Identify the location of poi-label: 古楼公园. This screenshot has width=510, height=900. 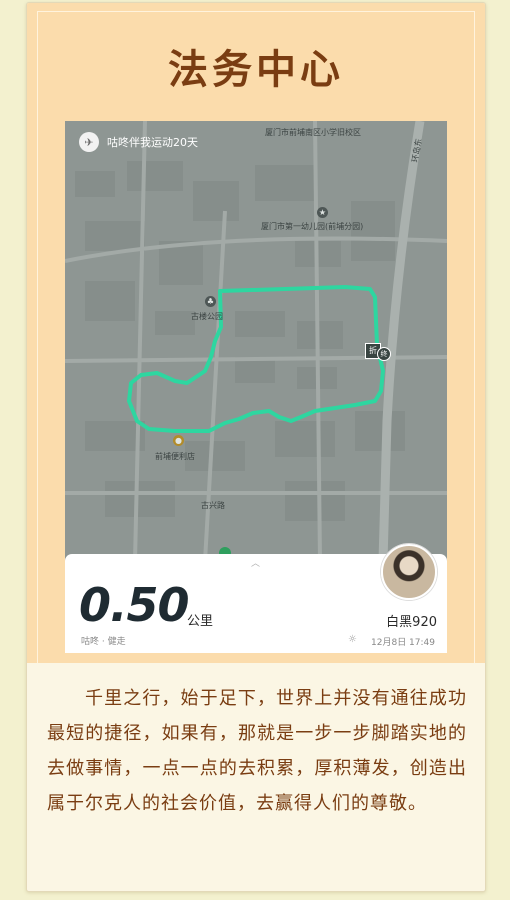
(207, 316).